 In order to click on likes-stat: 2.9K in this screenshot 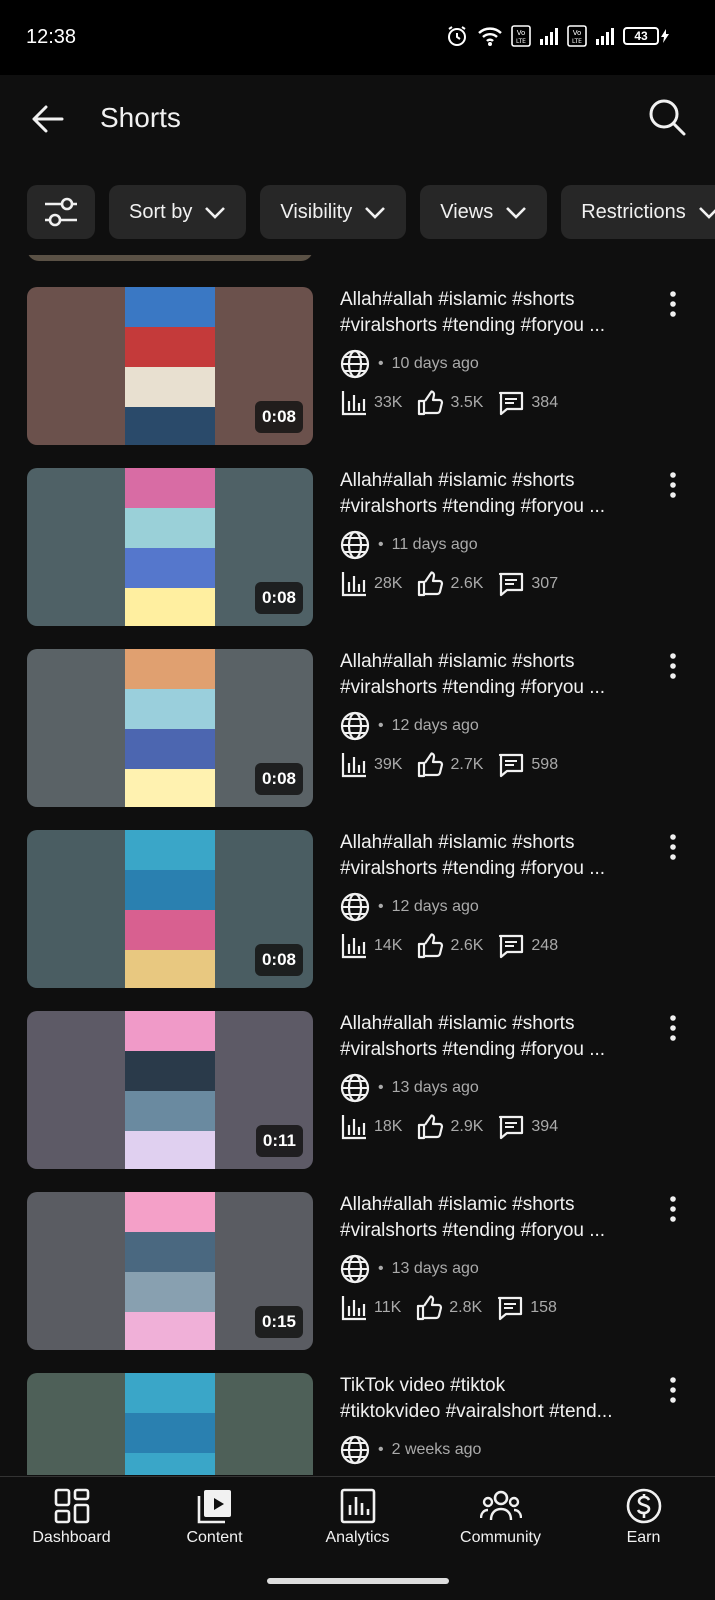, I will do `click(449, 1127)`.